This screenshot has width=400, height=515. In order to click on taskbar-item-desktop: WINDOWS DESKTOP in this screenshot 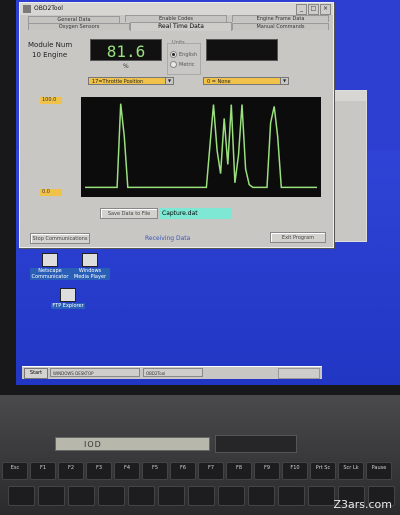, I will do `click(95, 372)`.